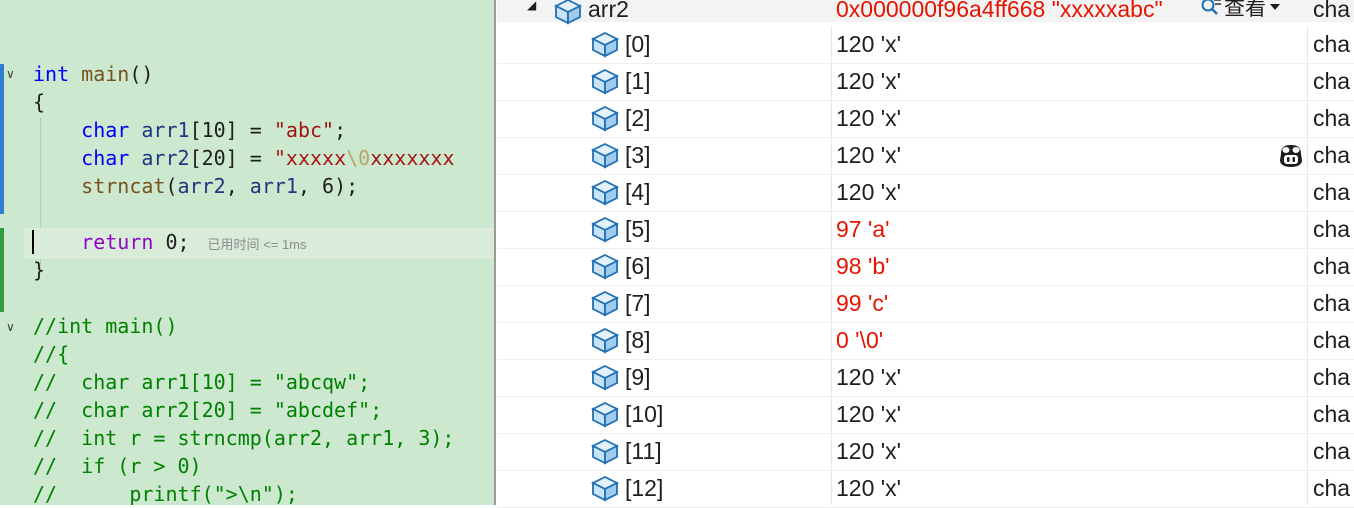  Describe the element at coordinates (925, 119) in the screenshot. I see `watch-row: [2] 120 'x' cha` at that location.